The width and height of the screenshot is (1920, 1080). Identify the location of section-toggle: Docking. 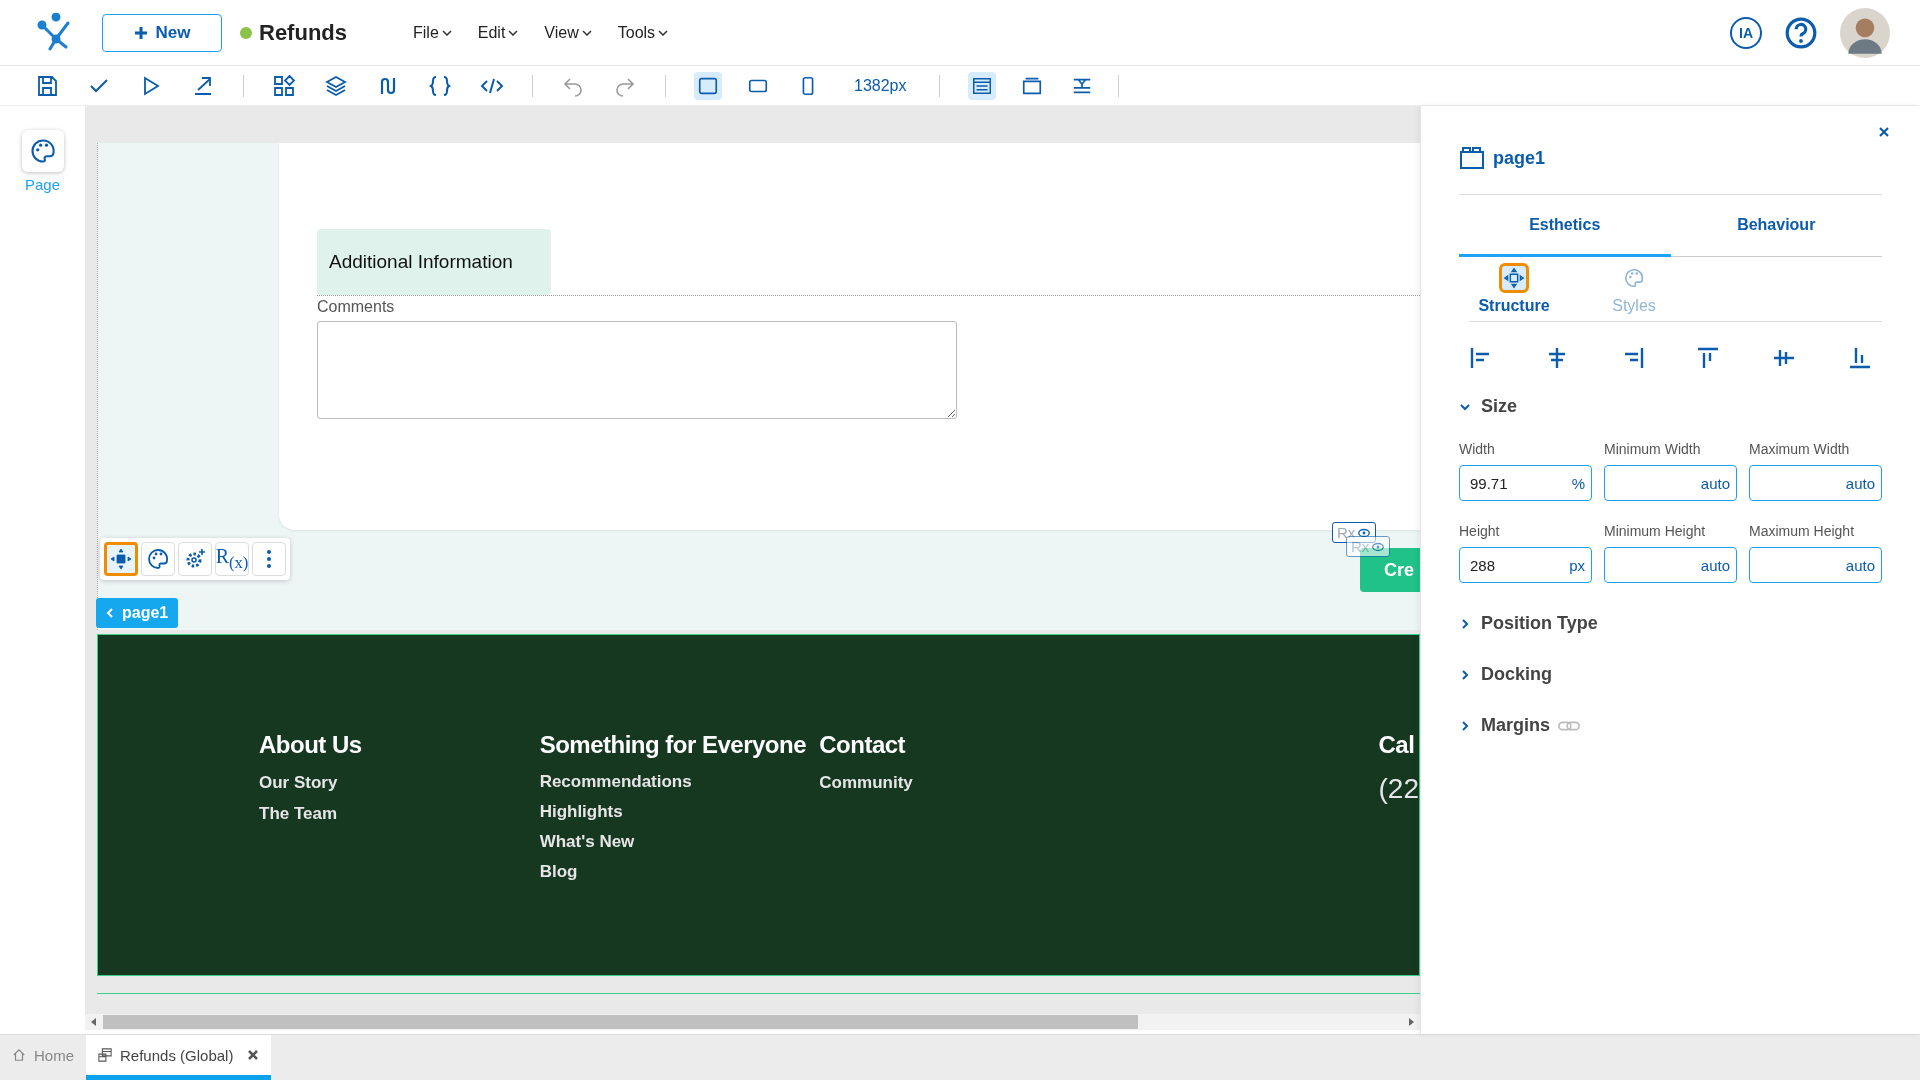
(1505, 674).